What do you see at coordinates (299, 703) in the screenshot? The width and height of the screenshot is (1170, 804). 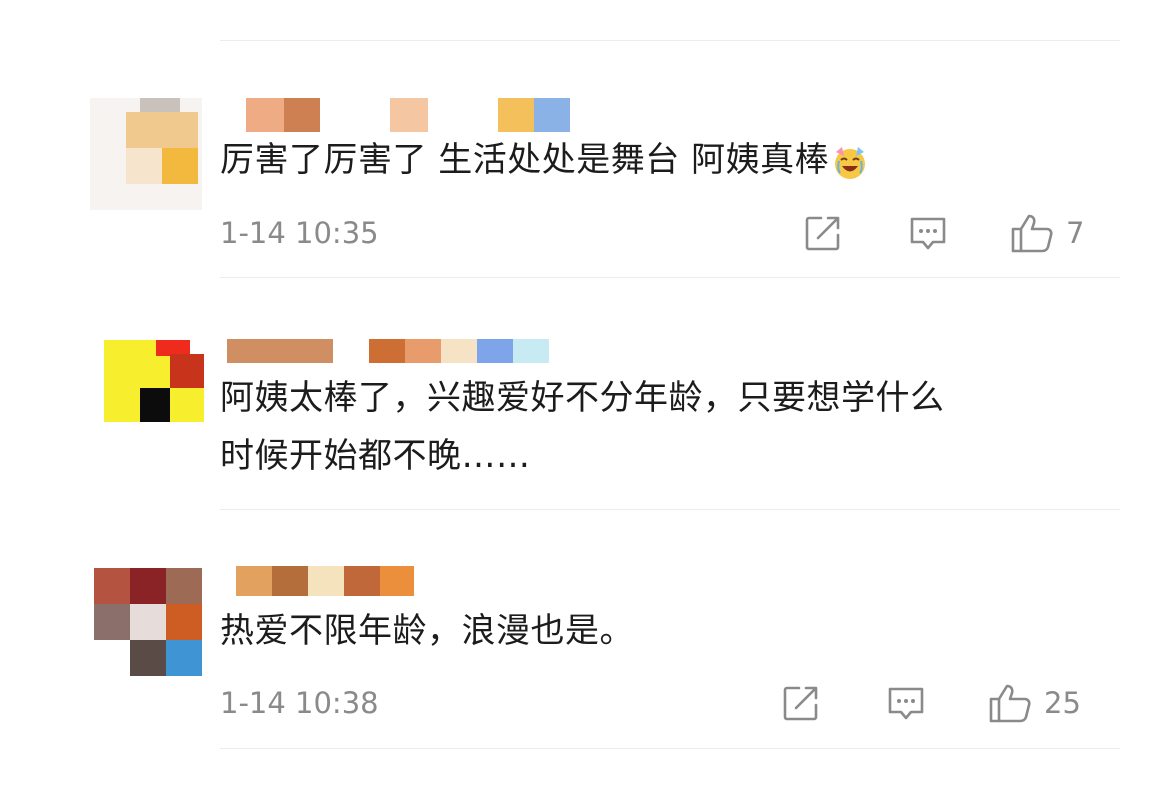 I see `comment-time-3: 1-14 10:38` at bounding box center [299, 703].